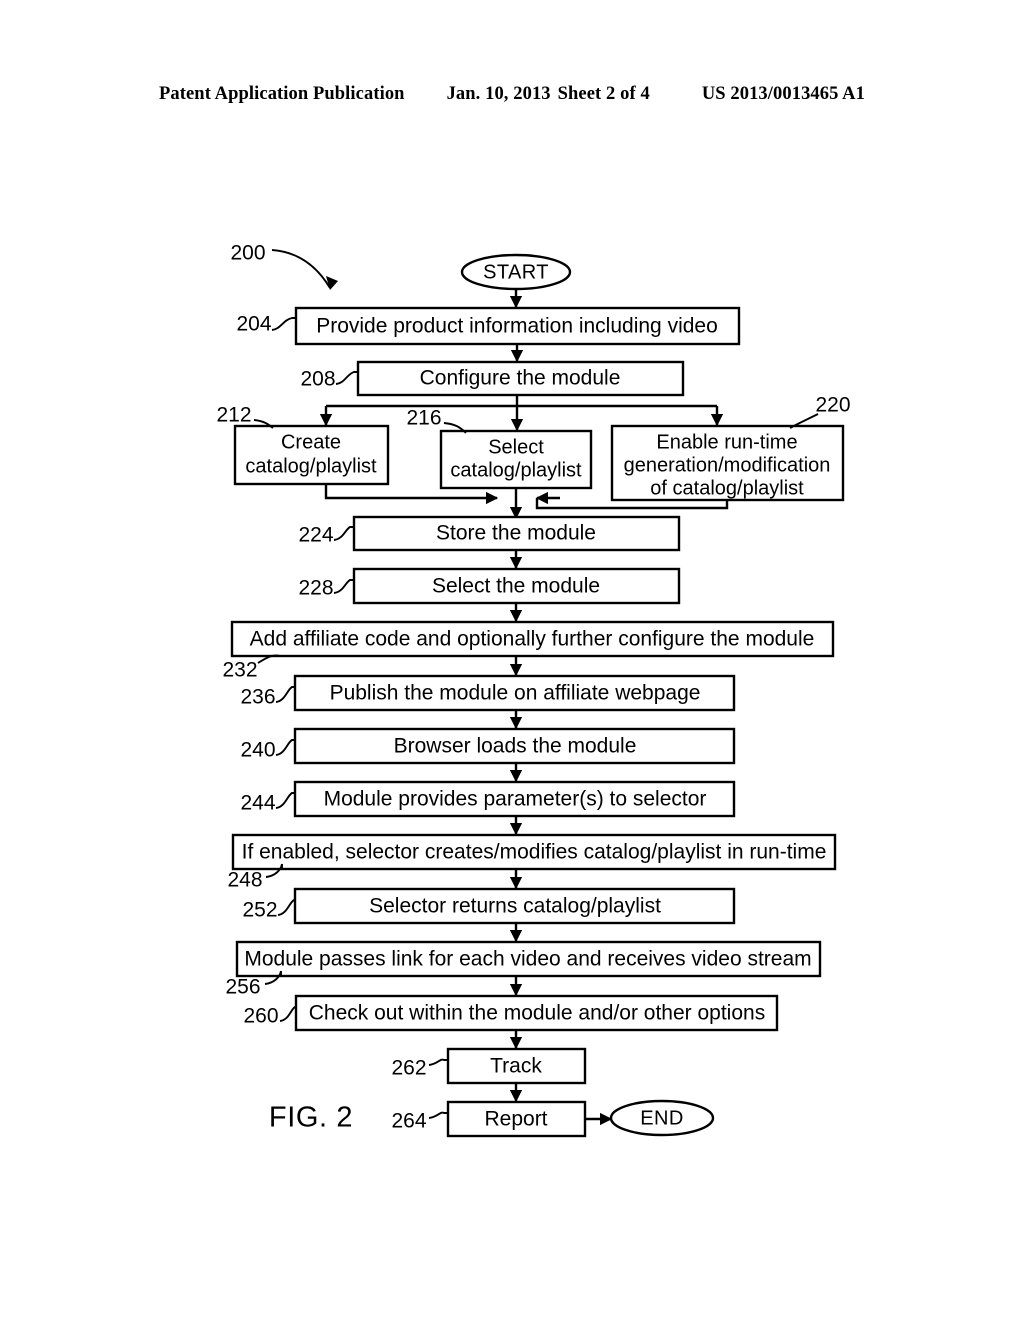  Describe the element at coordinates (423, 418) in the screenshot. I see `ref-label-216: 216` at that location.